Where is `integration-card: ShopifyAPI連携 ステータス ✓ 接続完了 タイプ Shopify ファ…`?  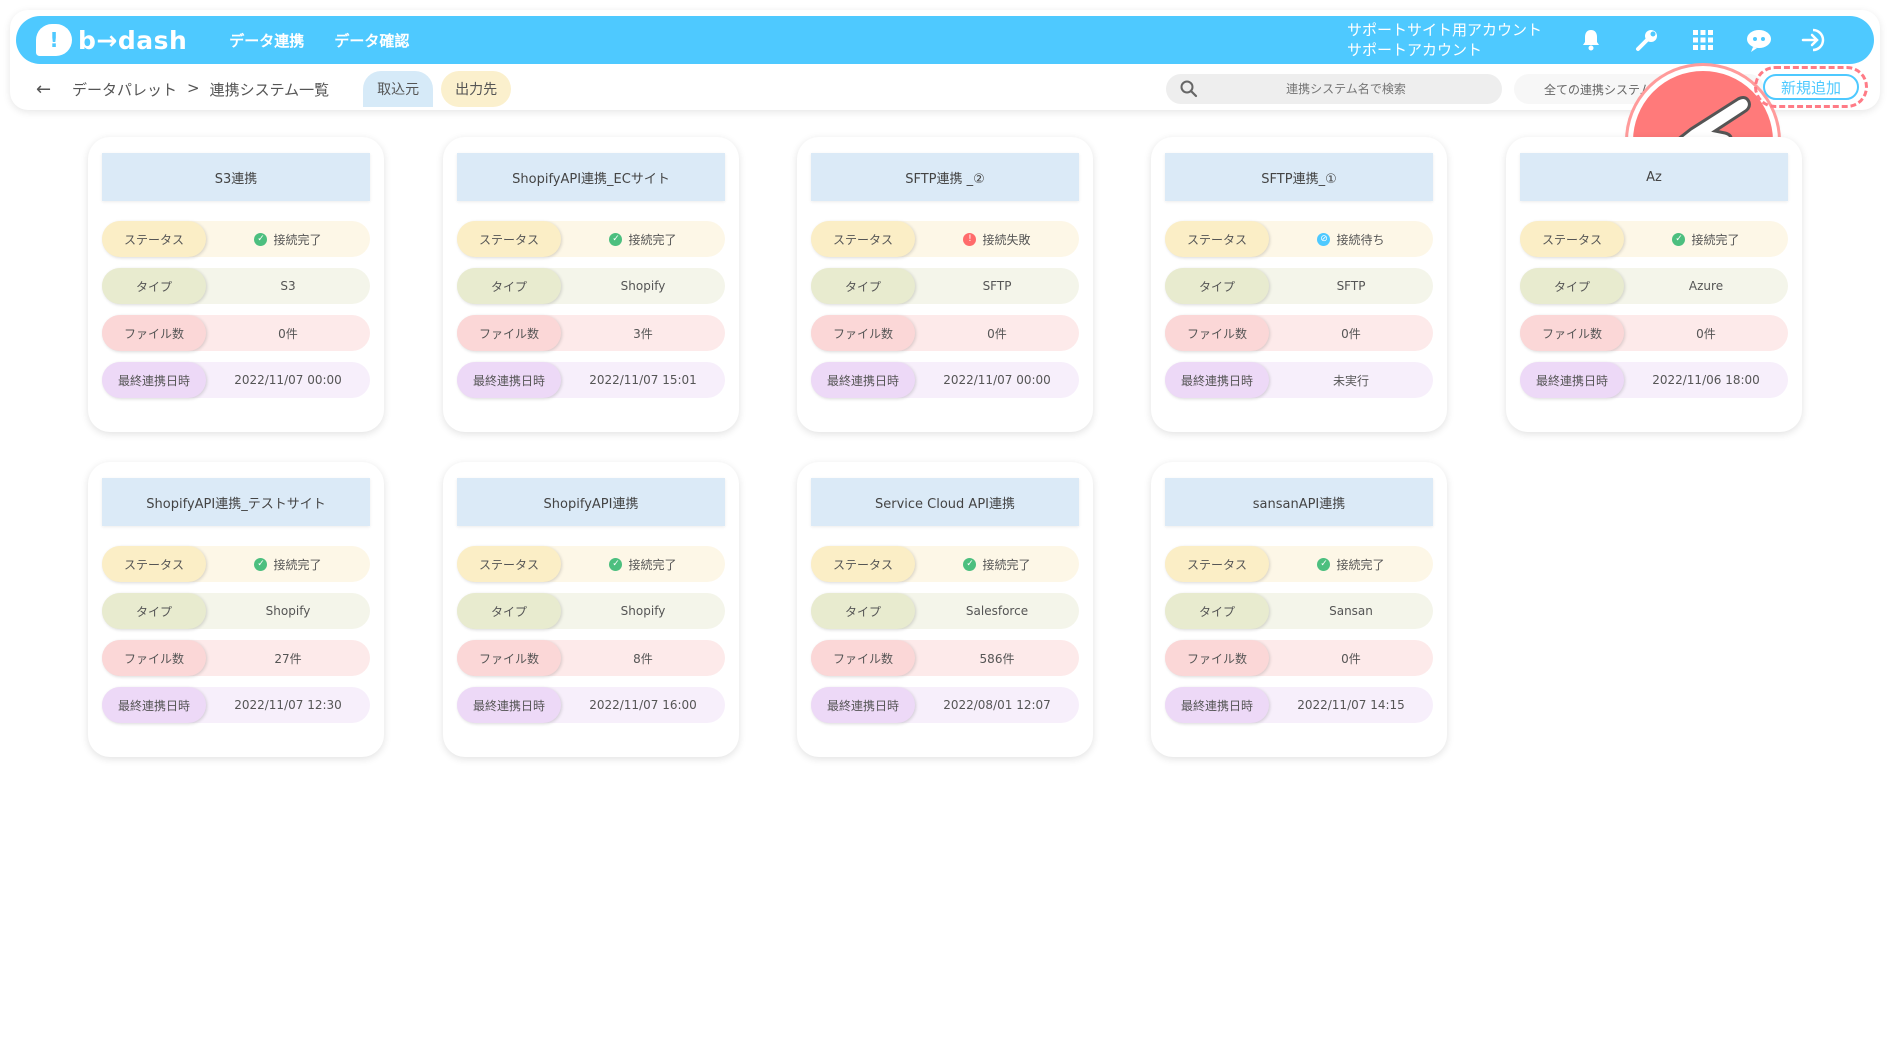
integration-card: ShopifyAPI連携 ステータス ✓ 接続完了 タイプ Shopify ファ… is located at coordinates (591, 609).